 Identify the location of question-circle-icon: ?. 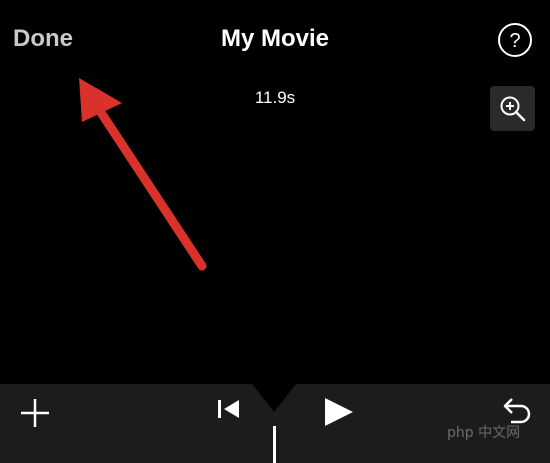
(515, 40).